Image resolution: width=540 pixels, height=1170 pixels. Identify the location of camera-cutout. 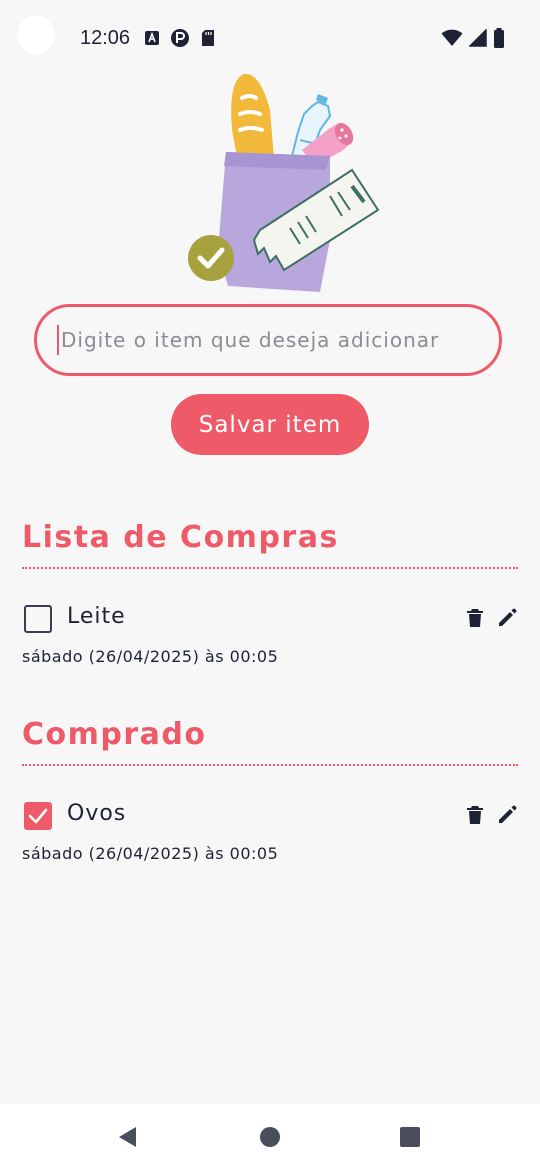
(36, 35).